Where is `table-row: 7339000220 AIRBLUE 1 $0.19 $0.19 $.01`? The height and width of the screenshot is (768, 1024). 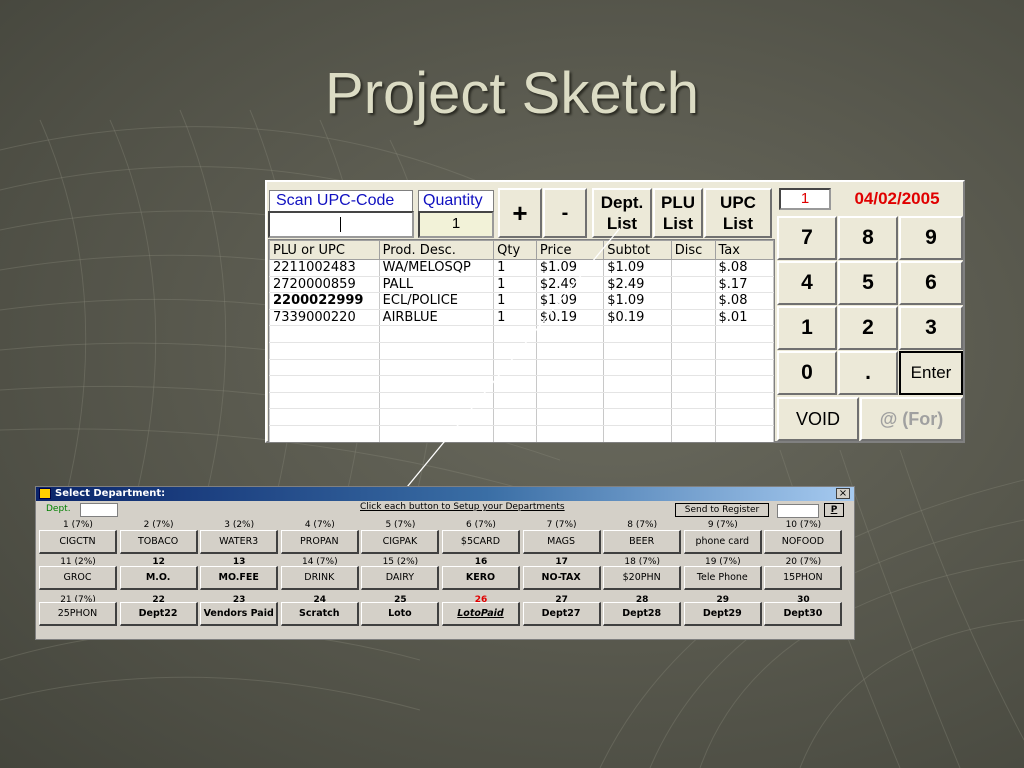
table-row: 7339000220 AIRBLUE 1 $0.19 $0.19 $.01 is located at coordinates (521, 318).